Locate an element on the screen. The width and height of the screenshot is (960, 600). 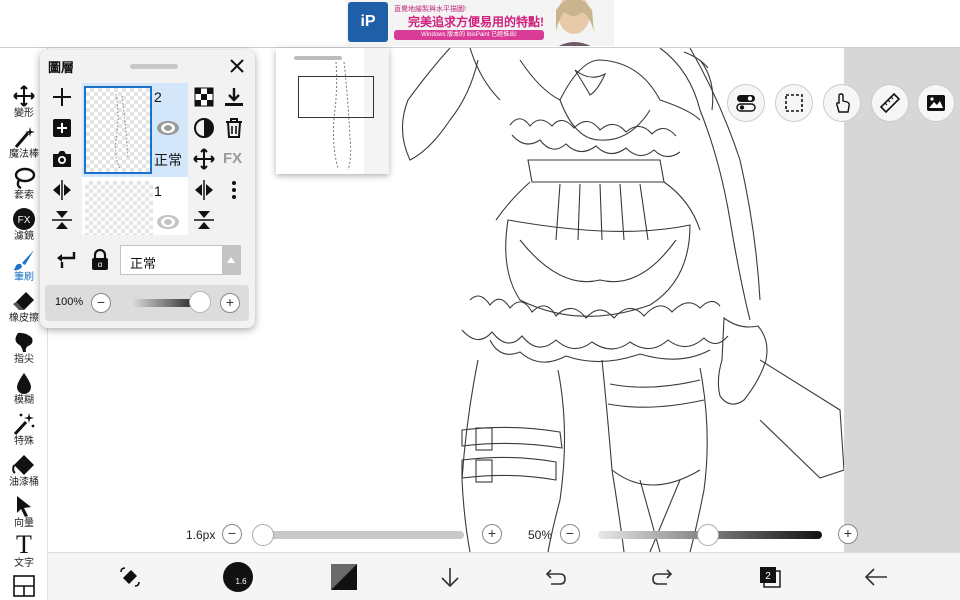
color-picker-button is located at coordinates (344, 577).